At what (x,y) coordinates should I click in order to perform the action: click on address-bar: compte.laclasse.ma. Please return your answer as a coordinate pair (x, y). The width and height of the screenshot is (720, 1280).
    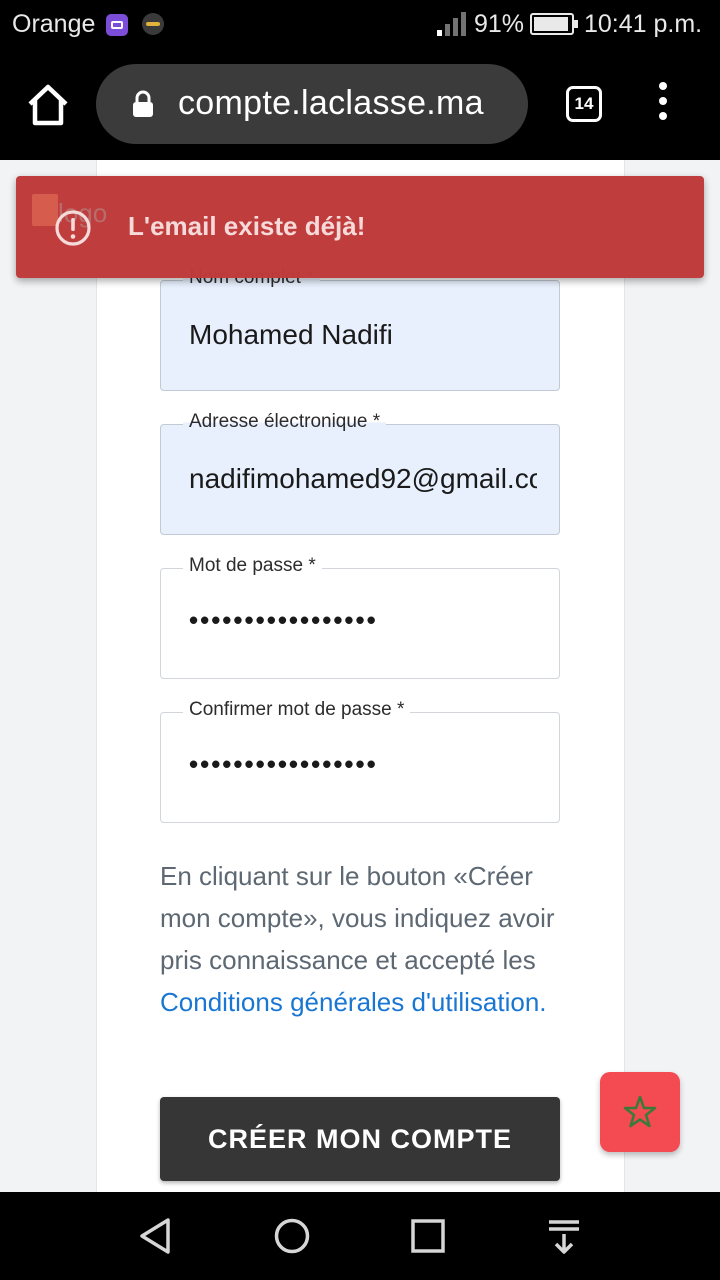
    Looking at the image, I should click on (312, 104).